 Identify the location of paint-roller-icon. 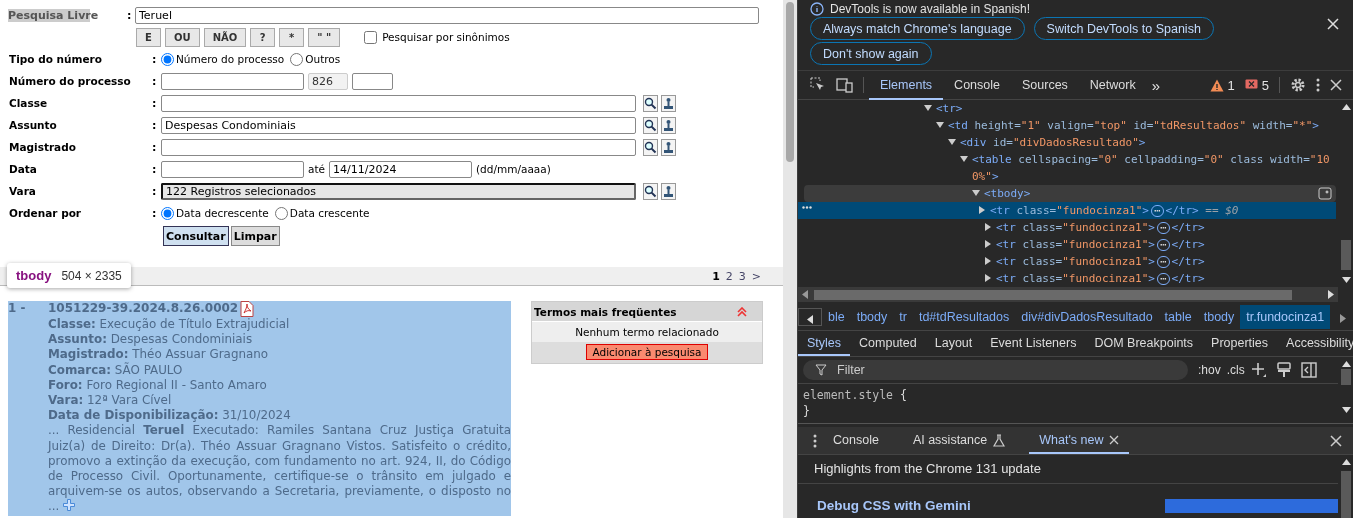
(1283, 370).